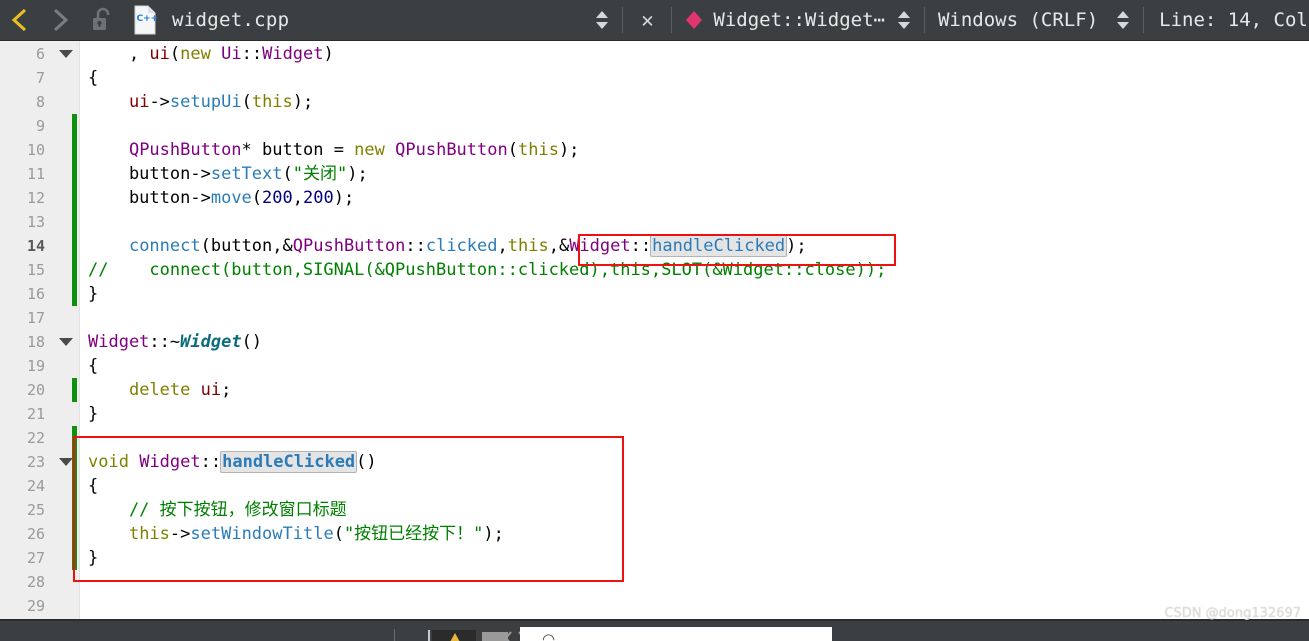 The width and height of the screenshot is (1309, 641). What do you see at coordinates (40, 270) in the screenshot?
I see `gutter-line: 15` at bounding box center [40, 270].